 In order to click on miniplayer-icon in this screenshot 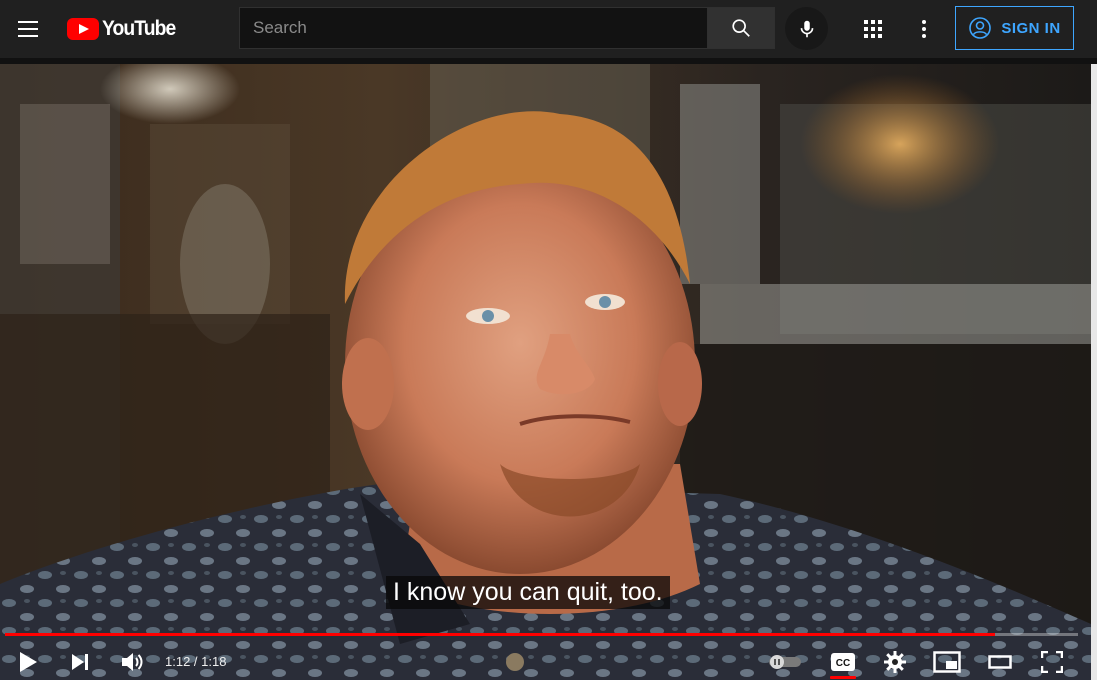, I will do `click(947, 662)`.